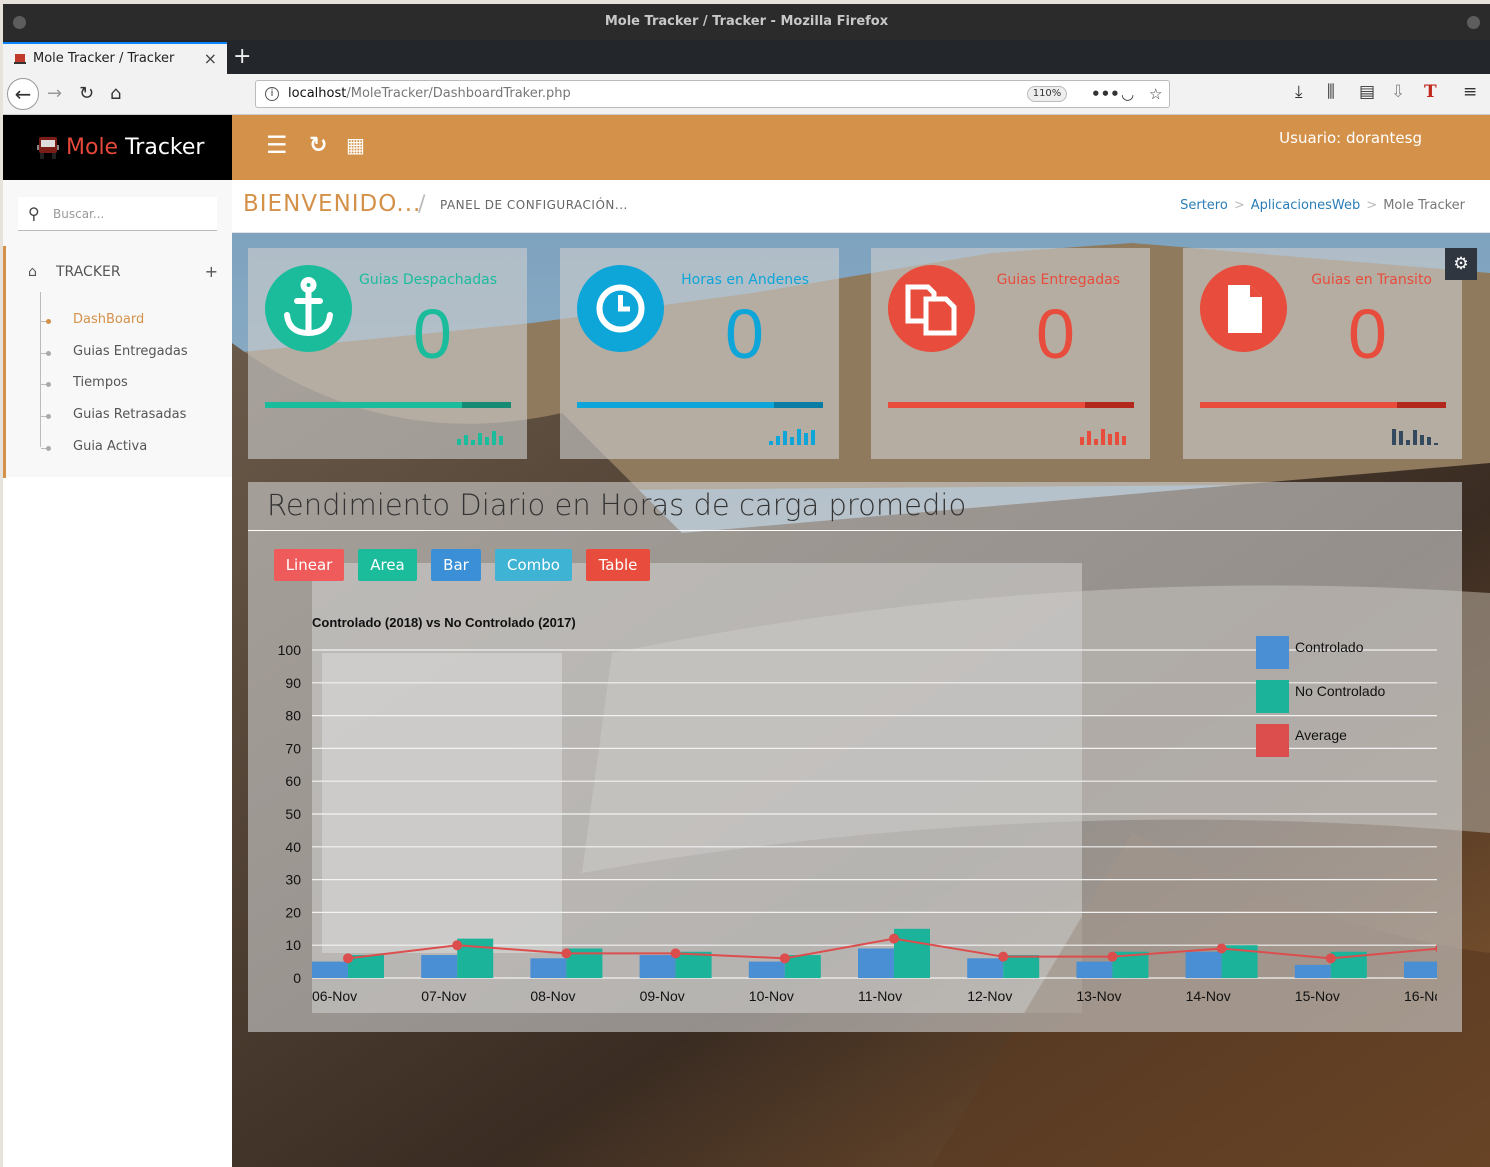  I want to click on extension-t-icon: T, so click(1430, 92).